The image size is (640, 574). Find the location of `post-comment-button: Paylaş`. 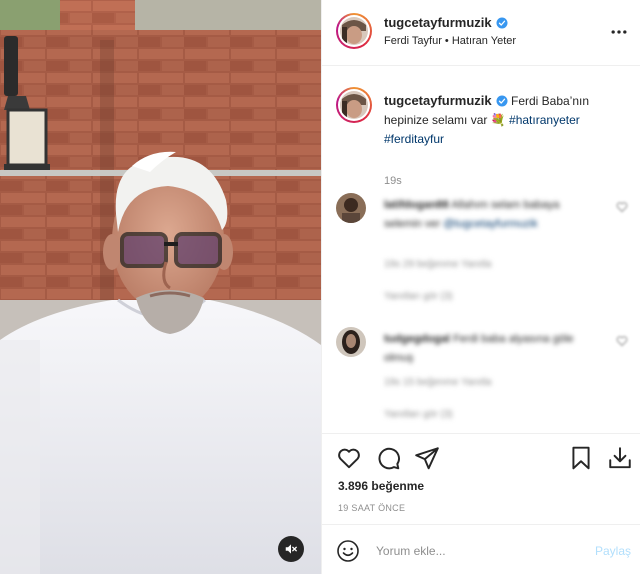

post-comment-button: Paylaş is located at coordinates (613, 551).